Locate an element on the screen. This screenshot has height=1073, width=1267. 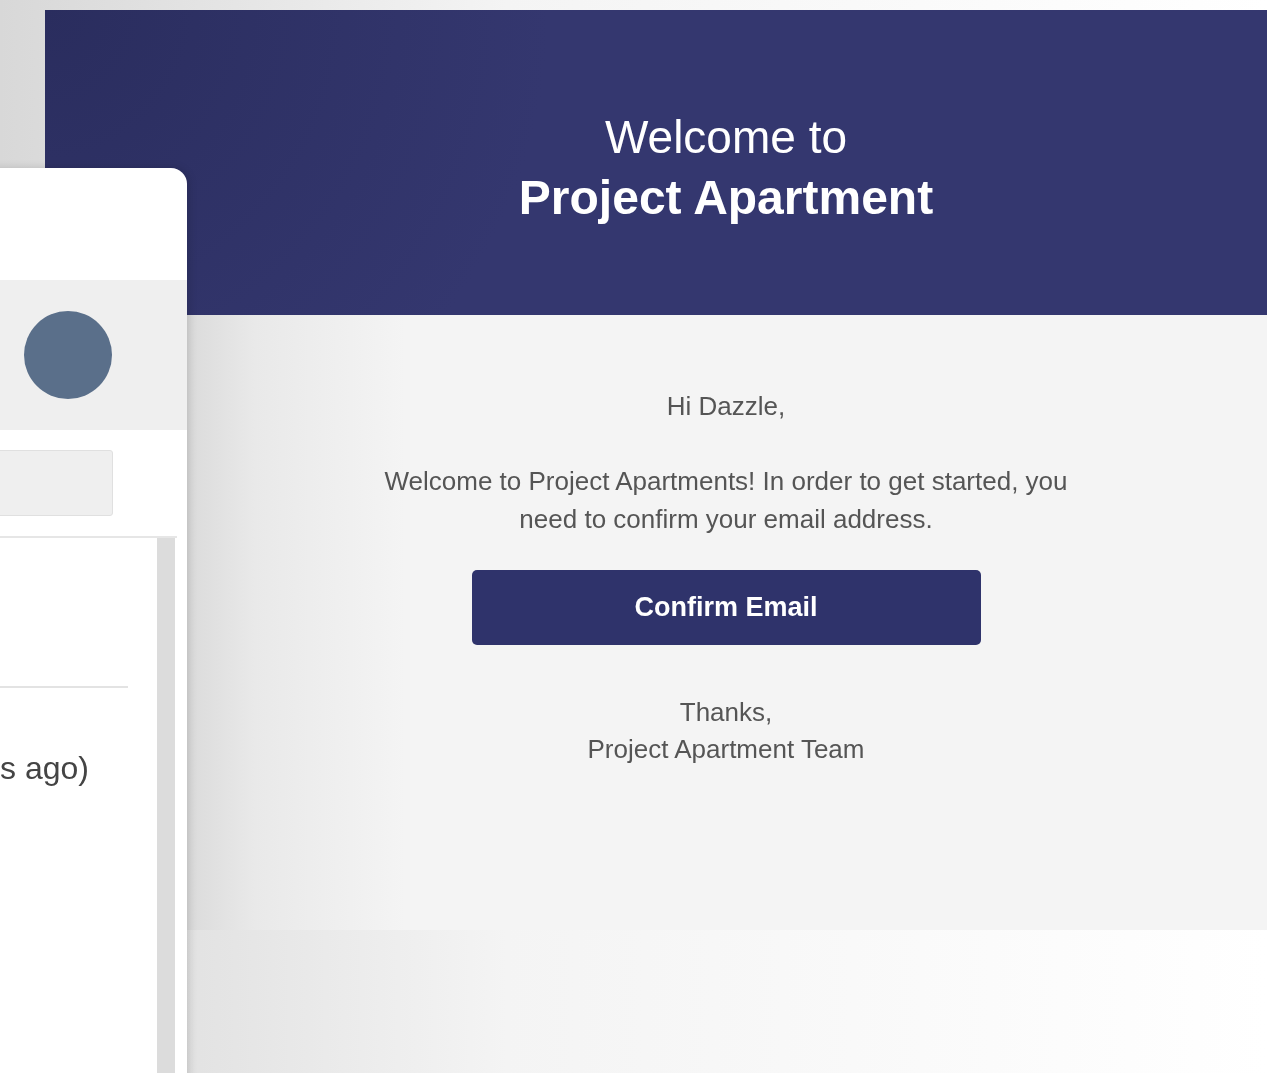
welcome-heading: Welcome to is located at coordinates (726, 137).